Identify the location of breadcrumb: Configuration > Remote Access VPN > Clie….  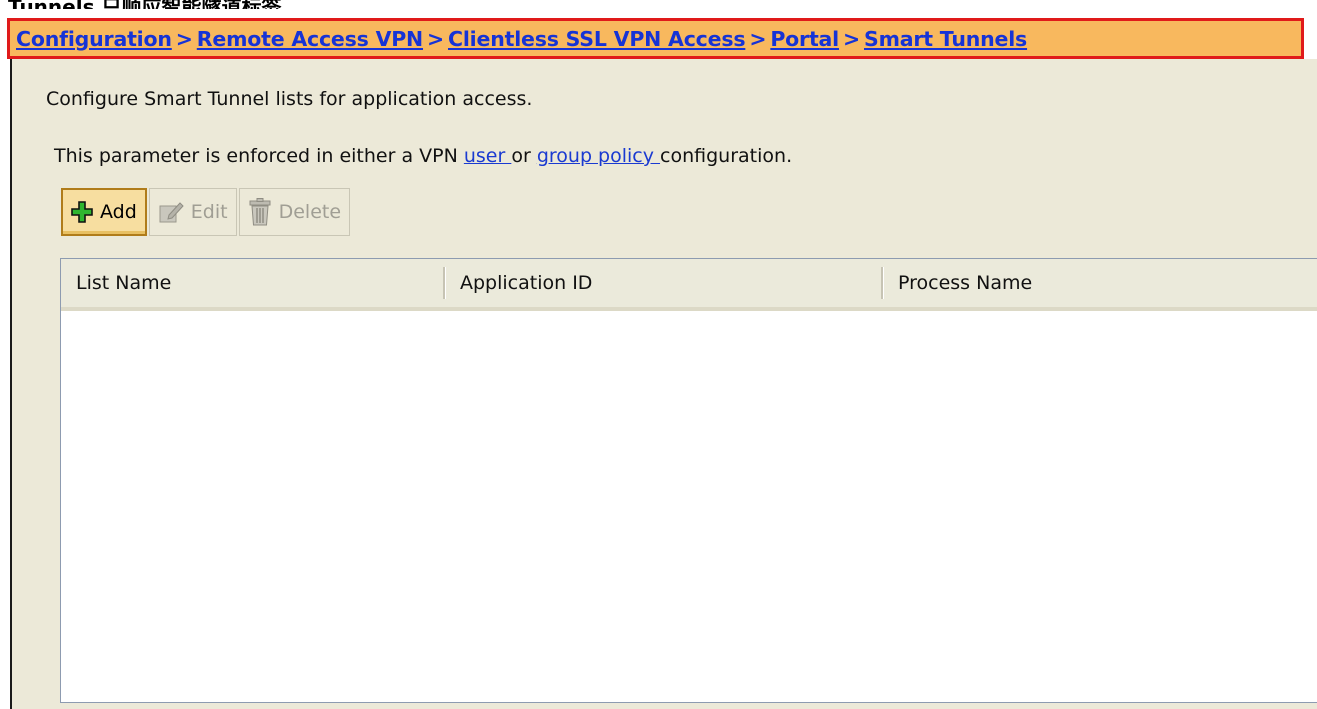
(655, 38).